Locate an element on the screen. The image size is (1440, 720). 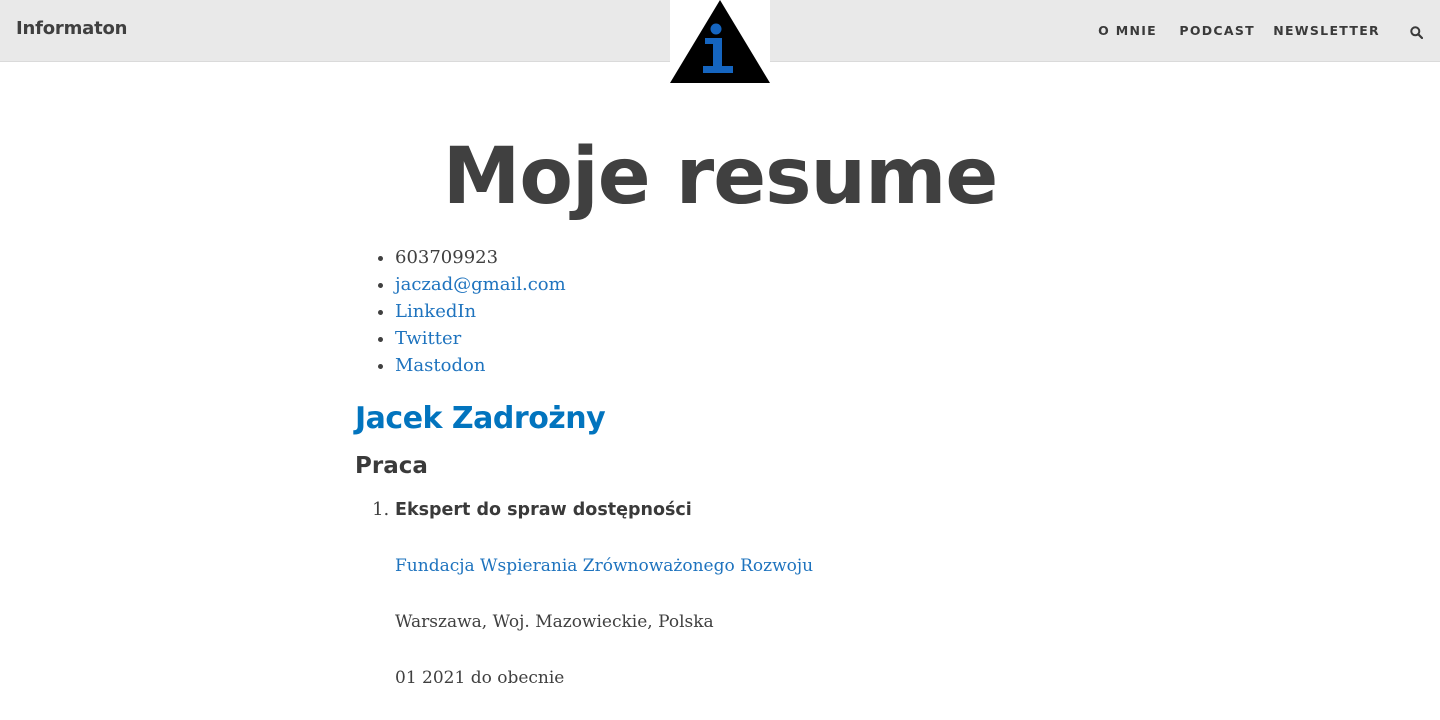
site-header: Informaton O MNIE PODCAST NEWSLETTER is located at coordinates (720, 42).